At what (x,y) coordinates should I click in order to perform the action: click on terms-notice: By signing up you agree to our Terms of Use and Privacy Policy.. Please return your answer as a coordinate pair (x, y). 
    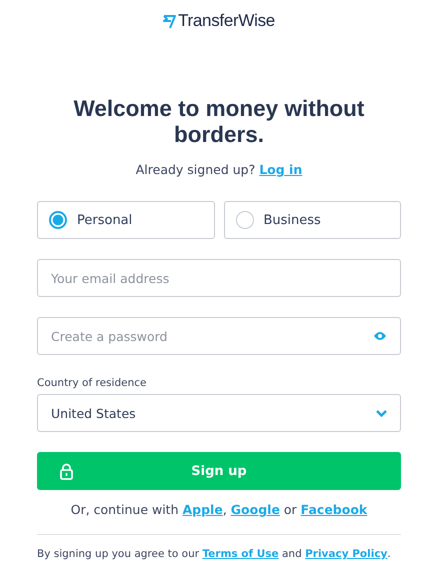
    Looking at the image, I should click on (214, 554).